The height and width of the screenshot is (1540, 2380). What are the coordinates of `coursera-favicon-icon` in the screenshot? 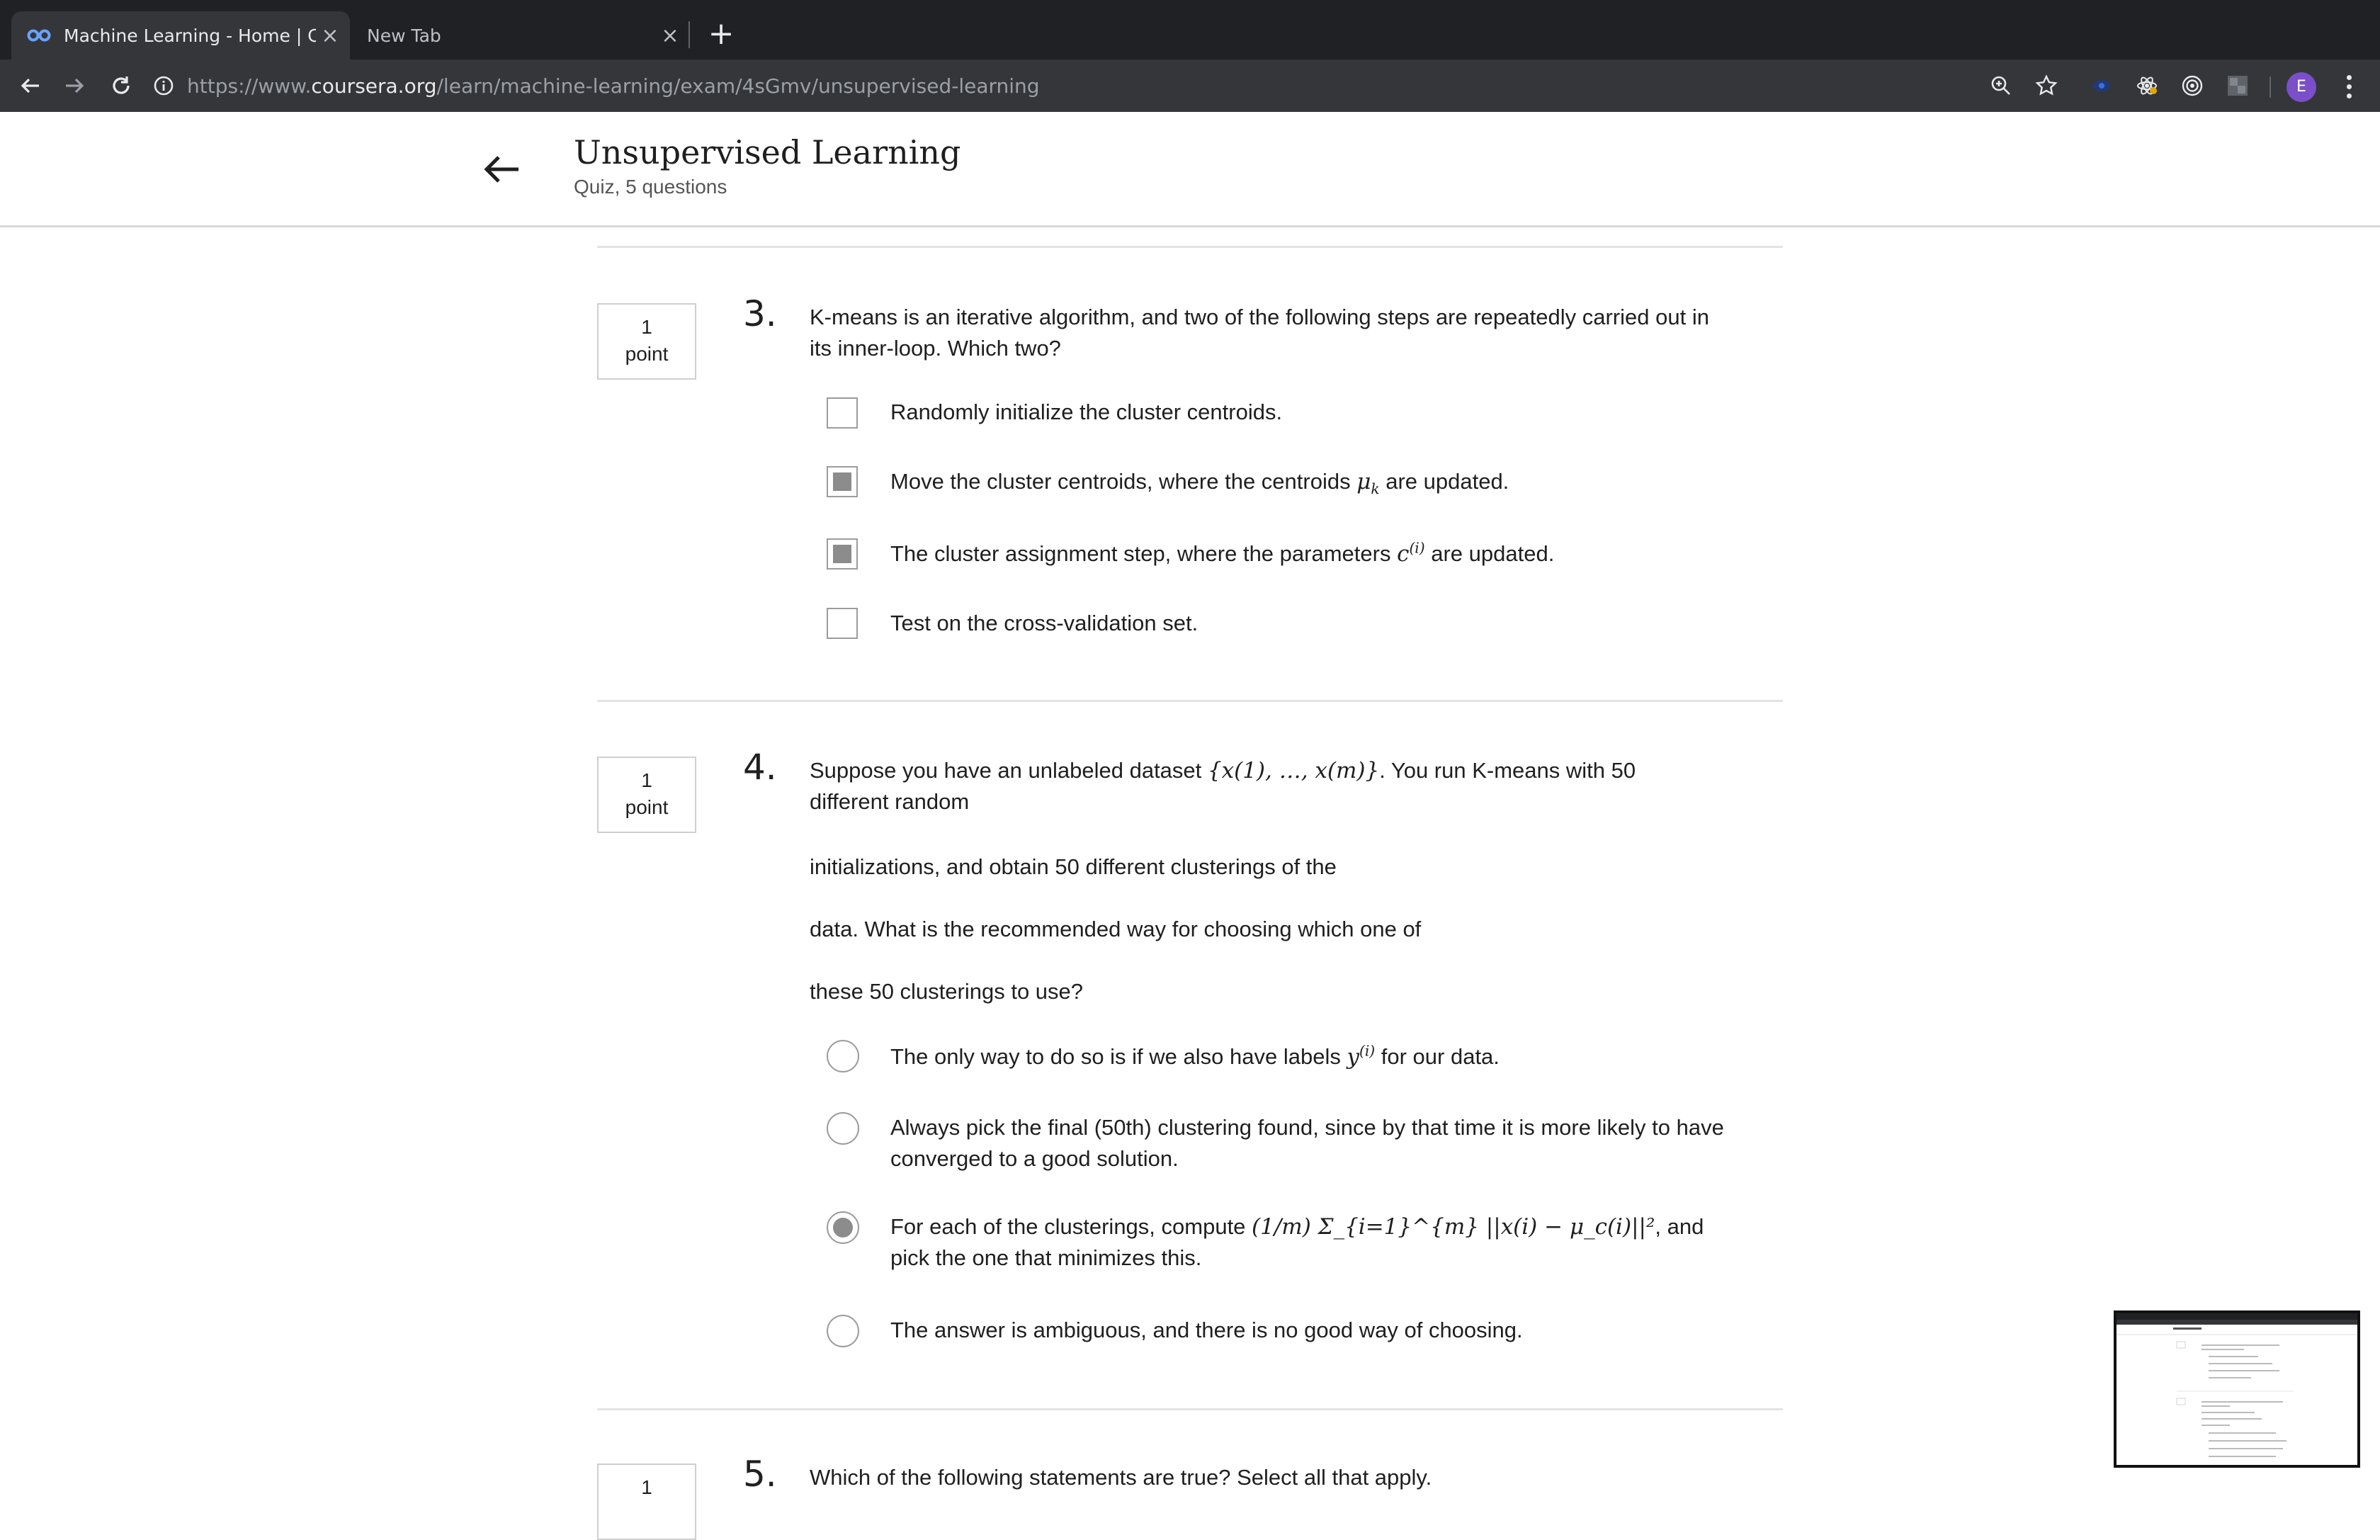 It's located at (39, 35).